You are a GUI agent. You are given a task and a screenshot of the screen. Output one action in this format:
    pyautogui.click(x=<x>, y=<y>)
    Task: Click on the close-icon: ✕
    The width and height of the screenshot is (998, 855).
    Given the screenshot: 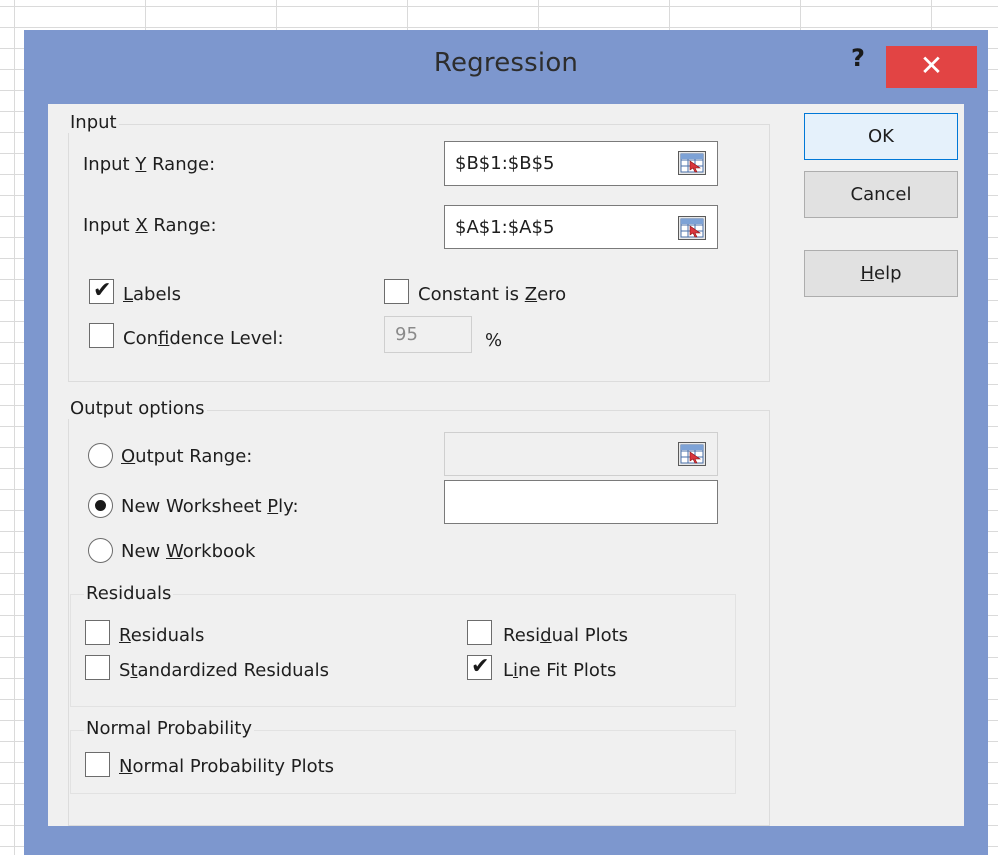 What is the action you would take?
    pyautogui.click(x=931, y=65)
    